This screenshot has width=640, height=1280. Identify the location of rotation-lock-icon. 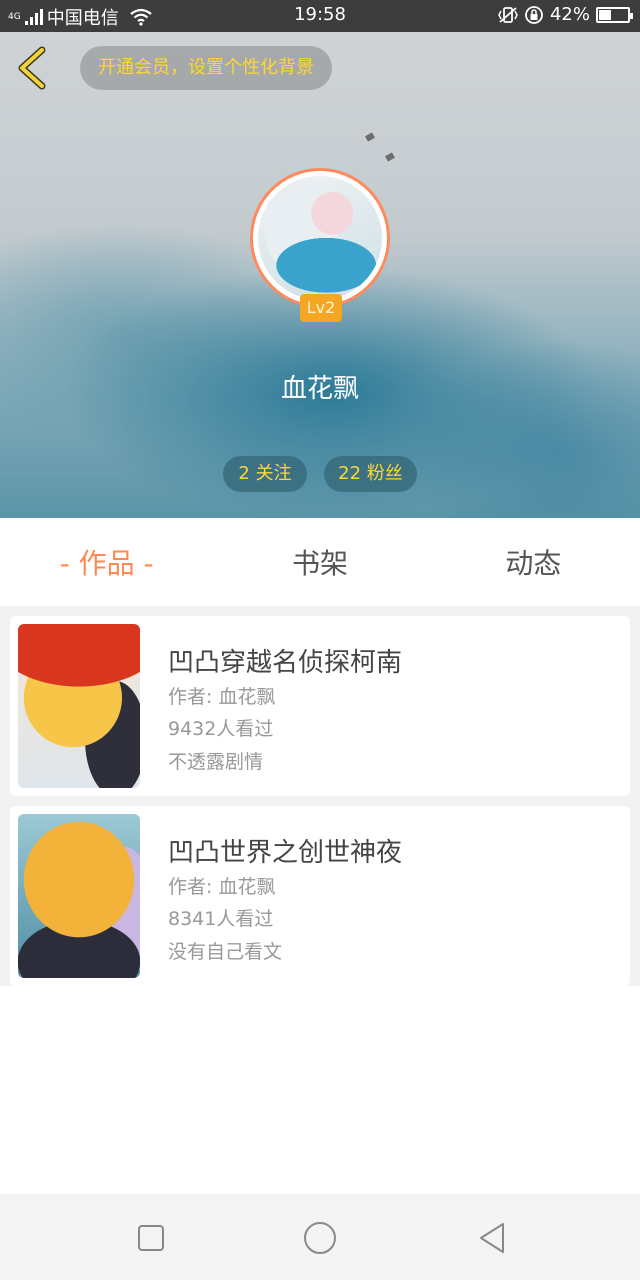
(534, 14).